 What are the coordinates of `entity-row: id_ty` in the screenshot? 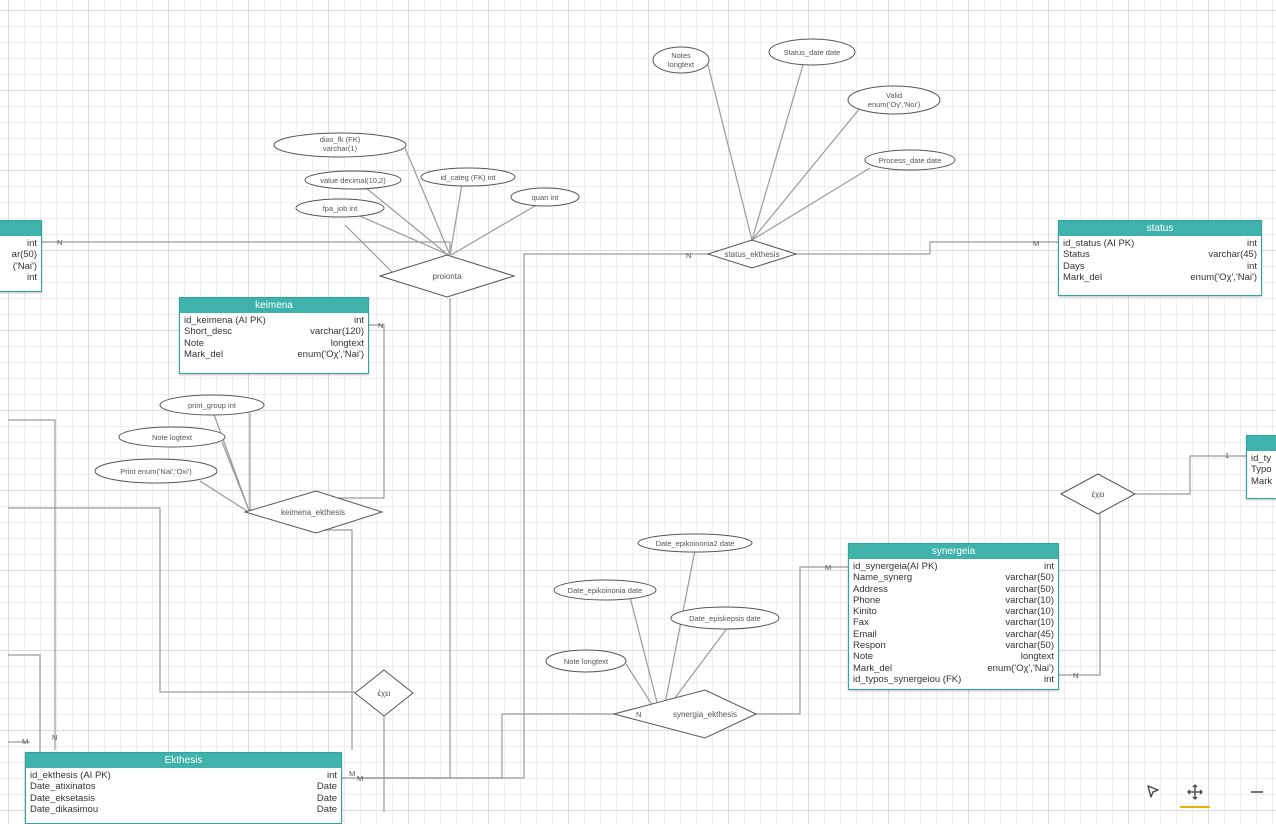 It's located at (1263, 458).